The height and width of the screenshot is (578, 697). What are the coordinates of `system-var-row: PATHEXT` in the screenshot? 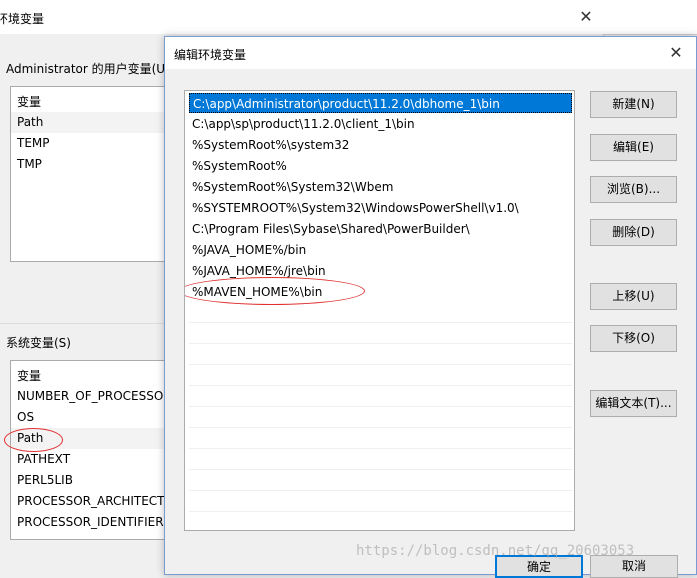 It's located at (90, 459).